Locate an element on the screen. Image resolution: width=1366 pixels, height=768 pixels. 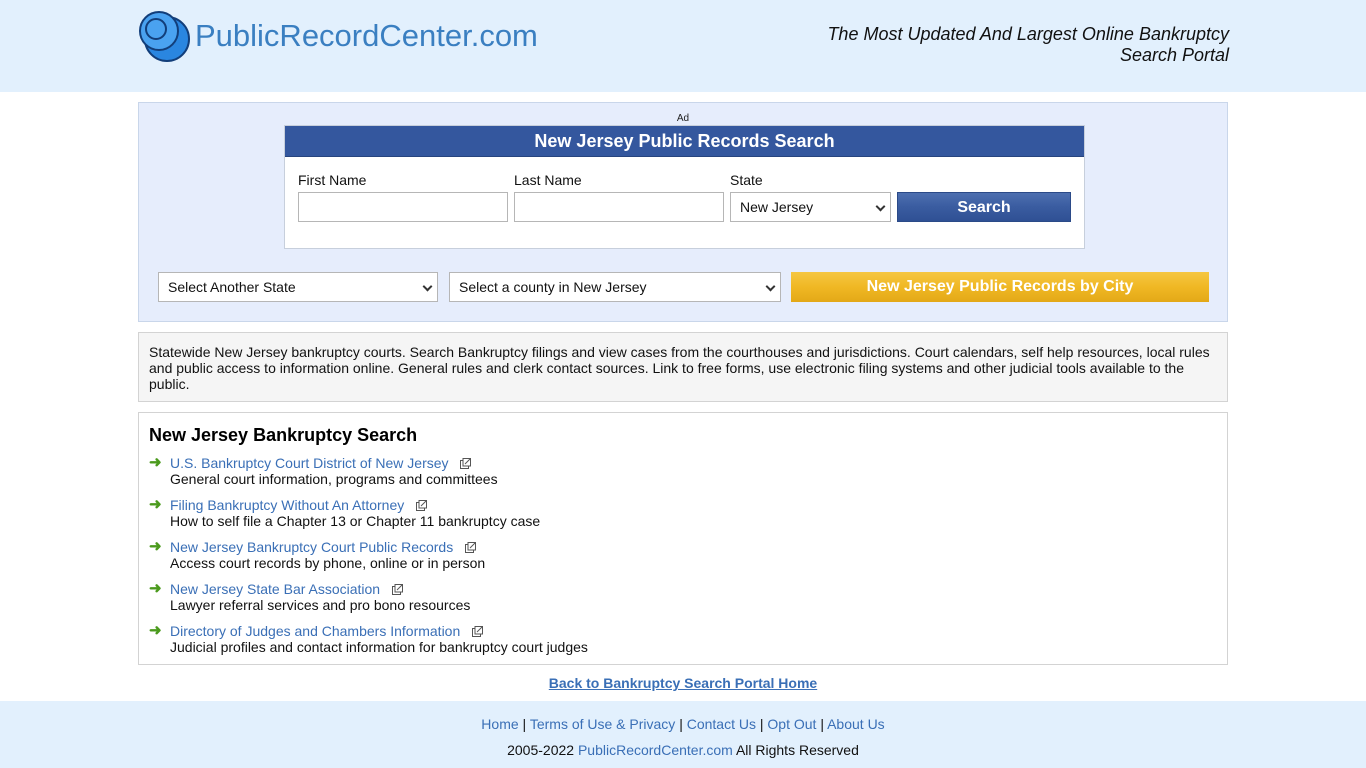
county-select-value: Select a county in New Jersey is located at coordinates (553, 287).